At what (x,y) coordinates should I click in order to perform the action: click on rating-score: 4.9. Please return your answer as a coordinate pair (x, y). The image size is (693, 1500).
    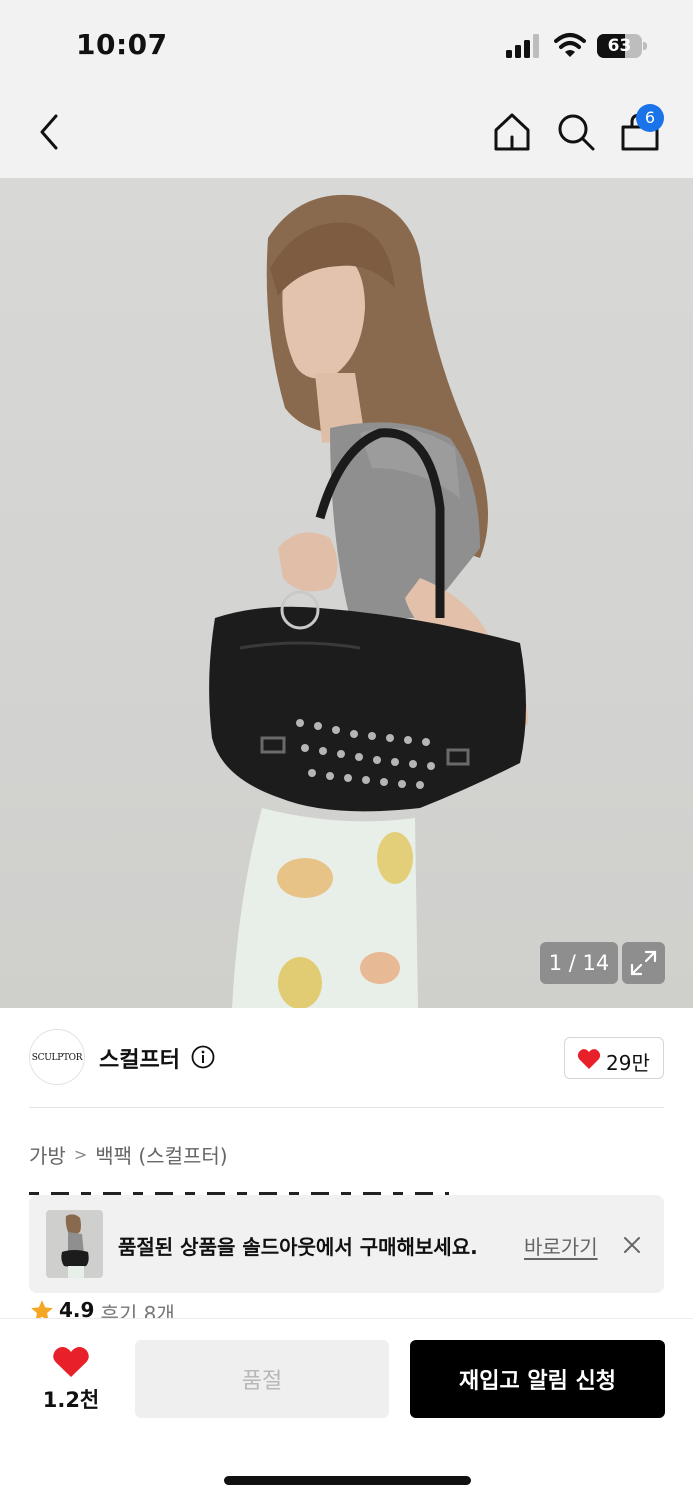
    Looking at the image, I should click on (77, 1309).